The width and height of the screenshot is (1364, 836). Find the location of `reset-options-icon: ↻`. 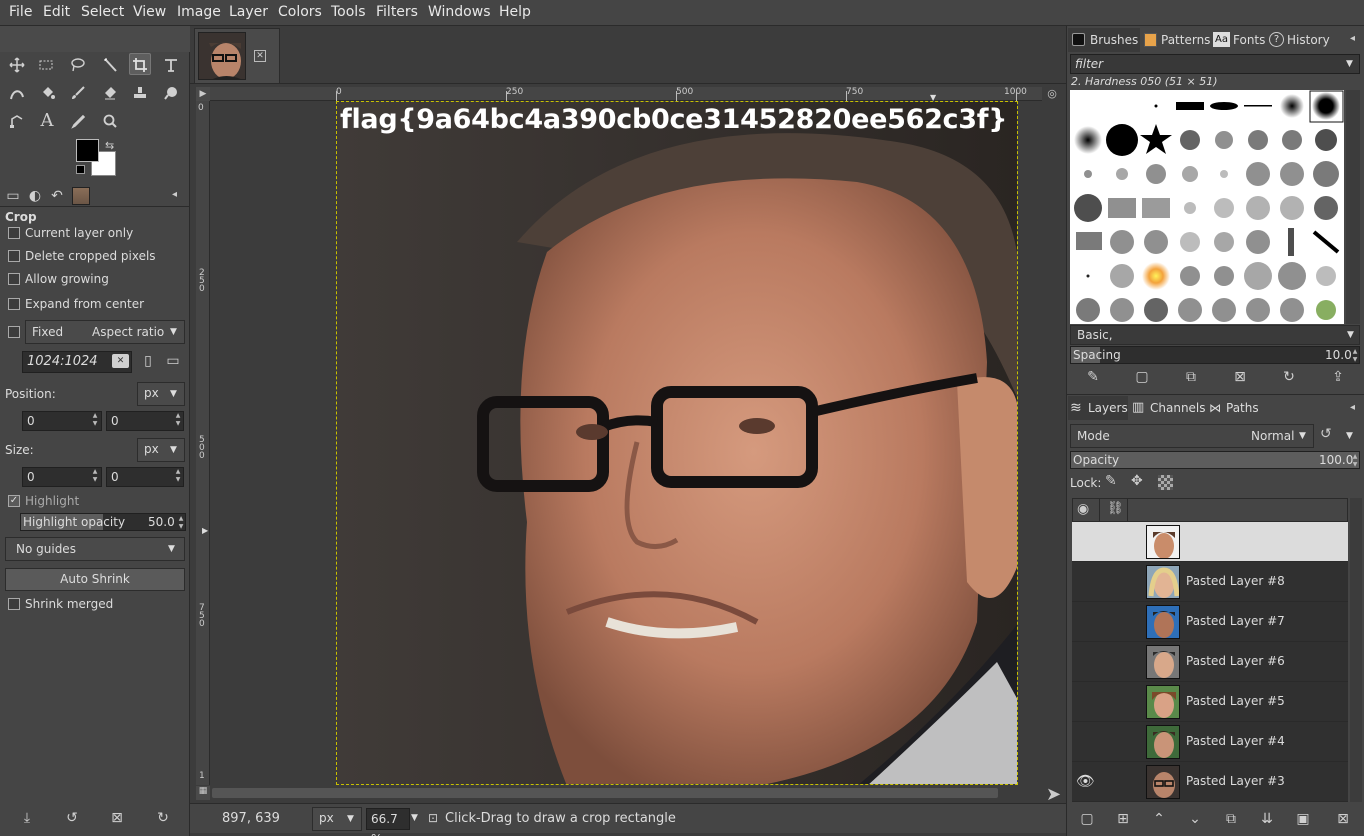

reset-options-icon: ↻ is located at coordinates (163, 819).